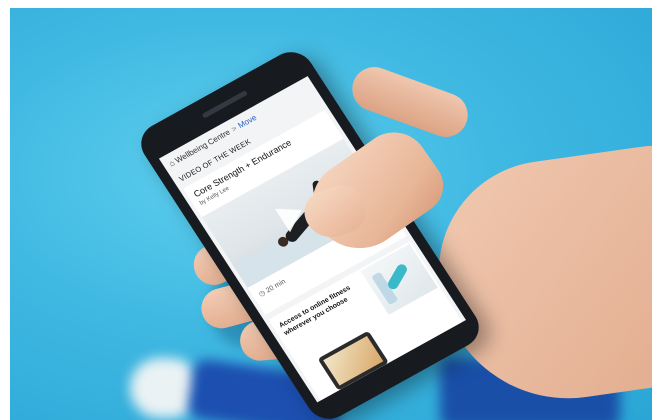 This screenshot has width=662, height=420. I want to click on index-finger, so click(410, 102).